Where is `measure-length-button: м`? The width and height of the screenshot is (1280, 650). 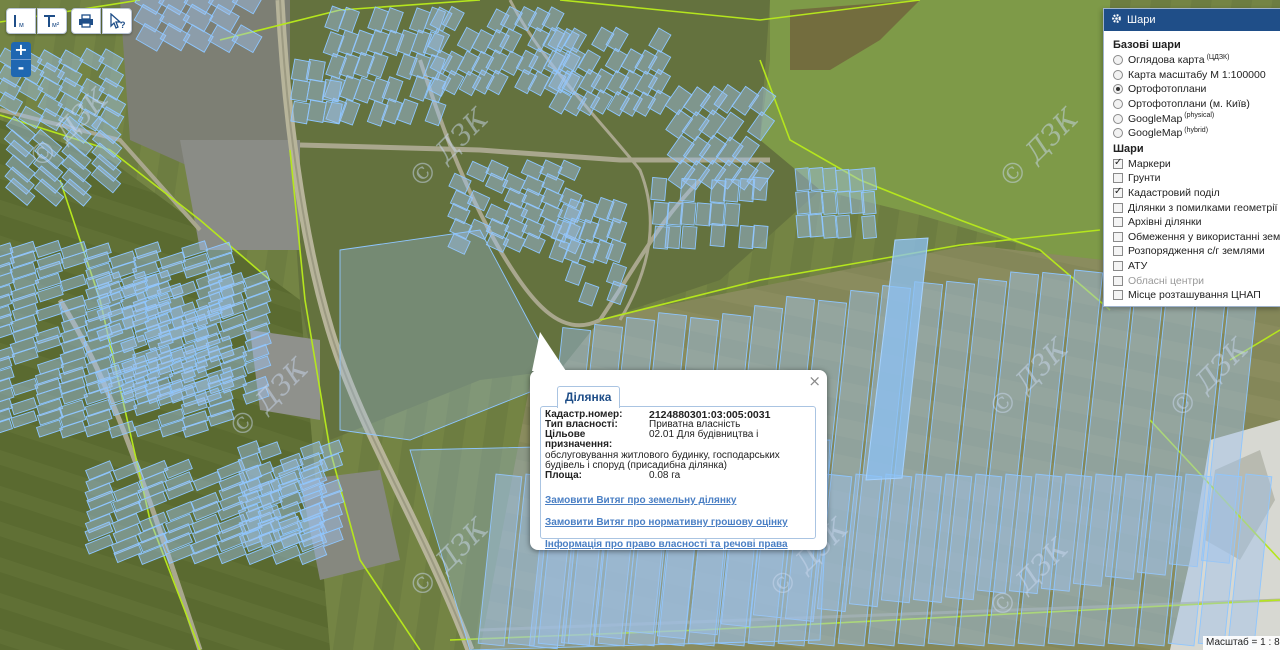
measure-length-button: м is located at coordinates (21, 21).